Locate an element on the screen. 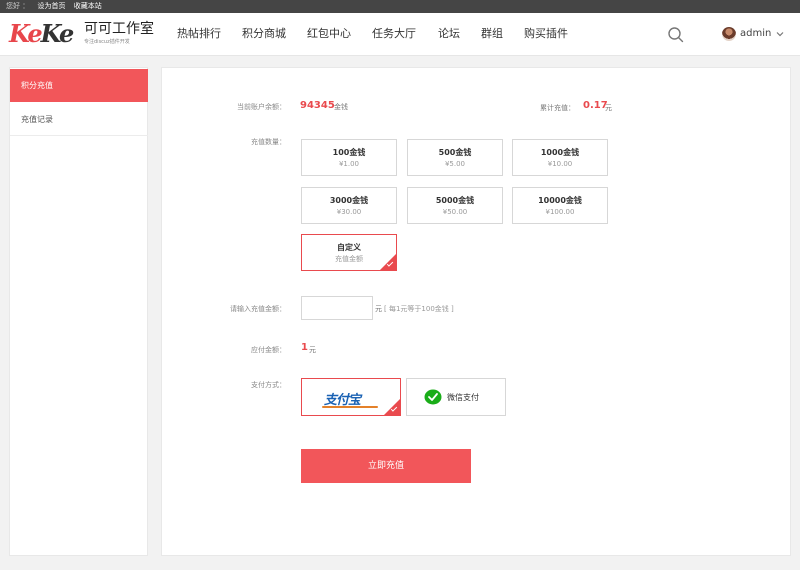  alipay-option: 支付宝 is located at coordinates (351, 397).